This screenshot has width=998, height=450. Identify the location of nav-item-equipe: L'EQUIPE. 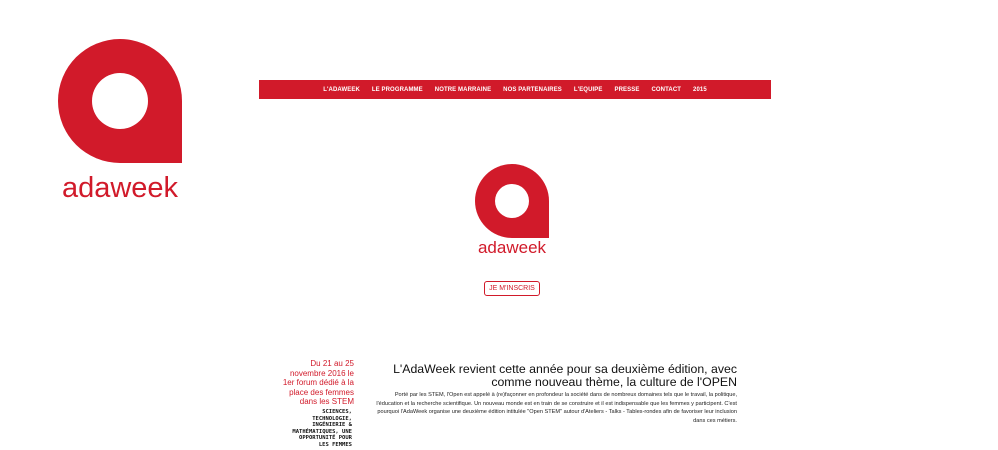
(588, 90).